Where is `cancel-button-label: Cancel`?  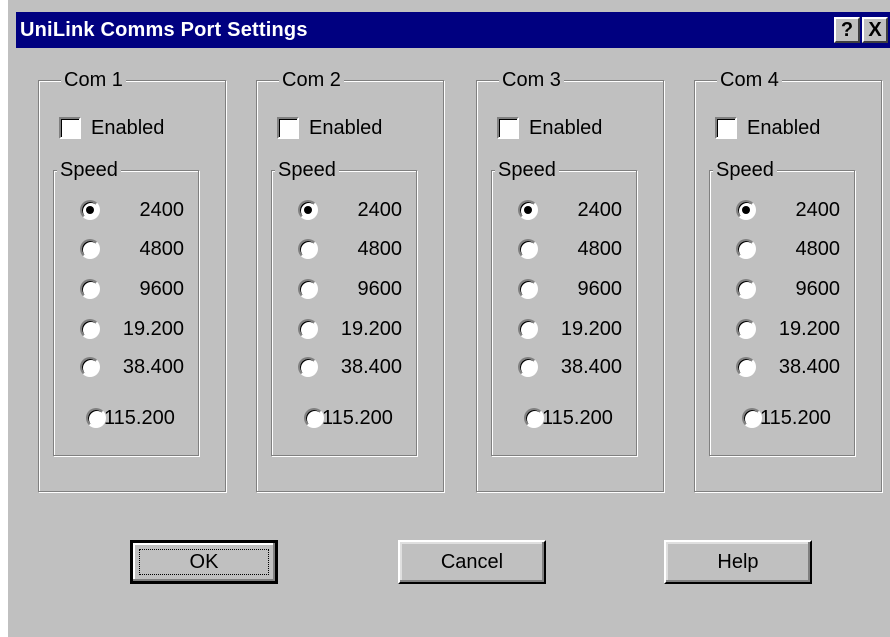 cancel-button-label: Cancel is located at coordinates (472, 562).